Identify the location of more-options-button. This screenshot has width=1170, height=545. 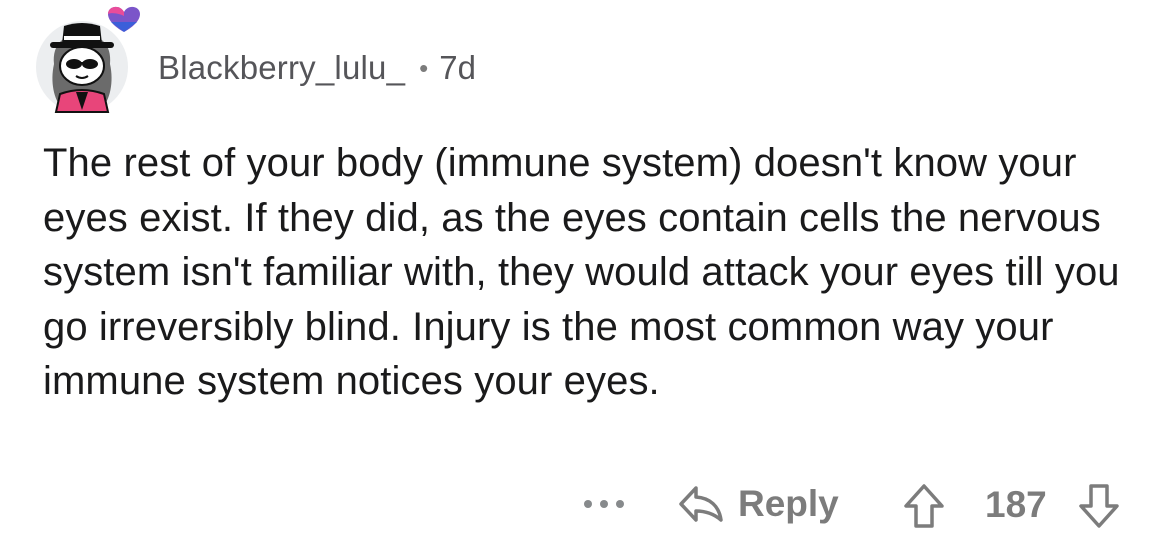
(604, 504).